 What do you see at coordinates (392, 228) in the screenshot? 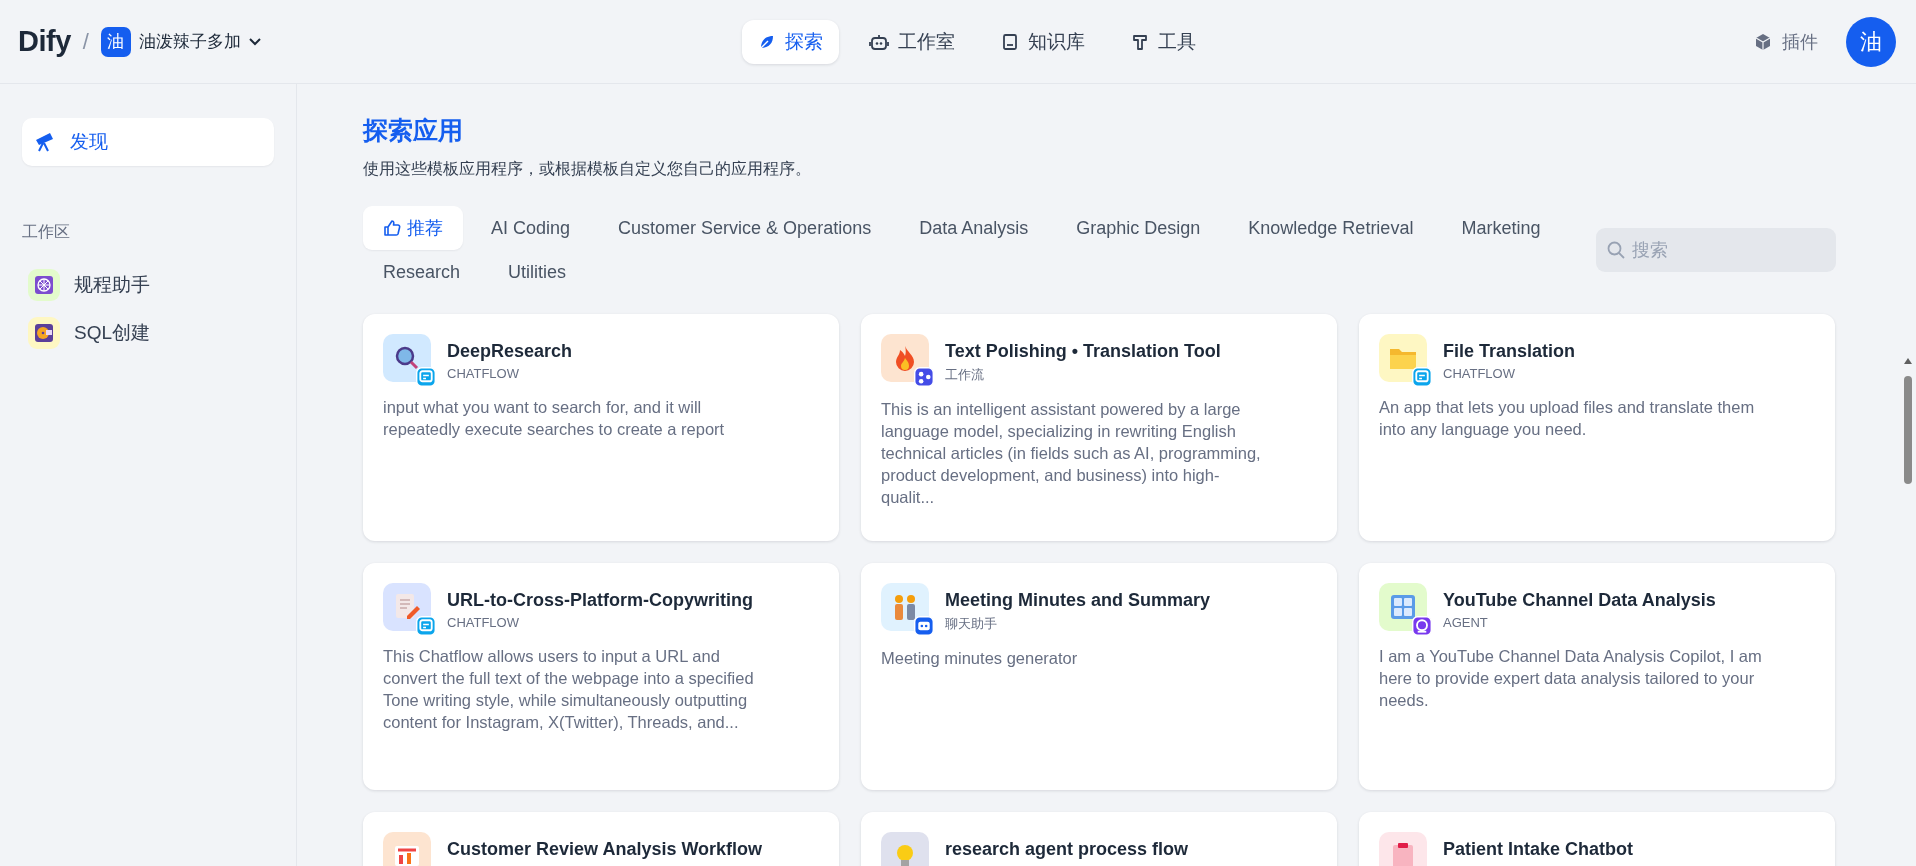
I see `thumbs-up-icon` at bounding box center [392, 228].